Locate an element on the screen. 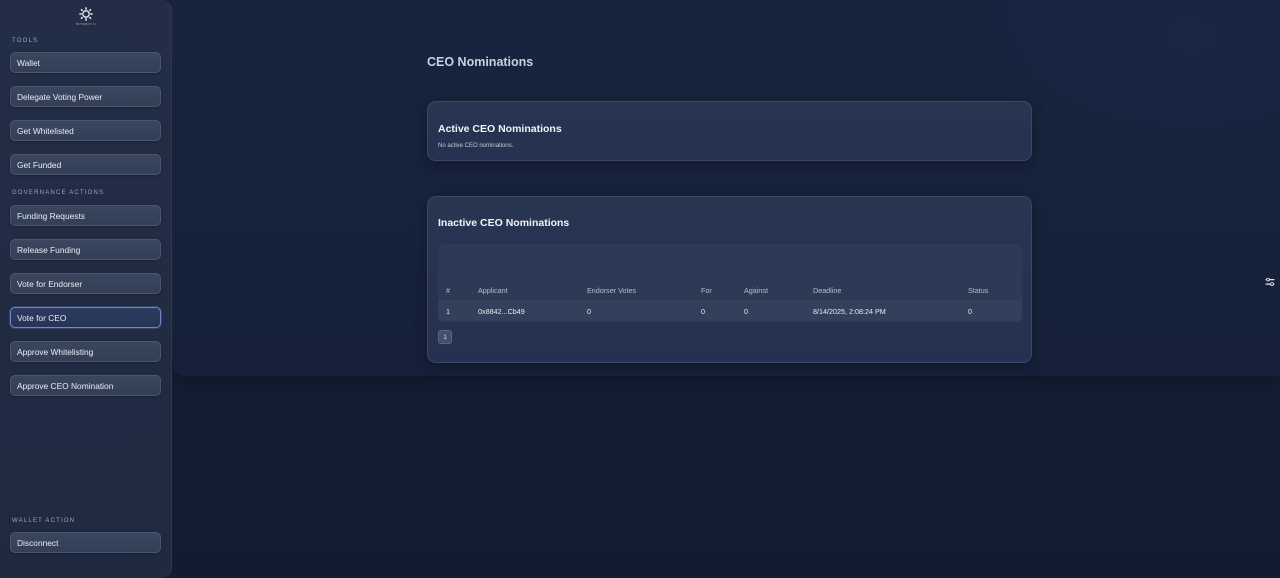 The height and width of the screenshot is (578, 1280). brand-logo: BOTEBOT.AI is located at coordinates (86, 17).